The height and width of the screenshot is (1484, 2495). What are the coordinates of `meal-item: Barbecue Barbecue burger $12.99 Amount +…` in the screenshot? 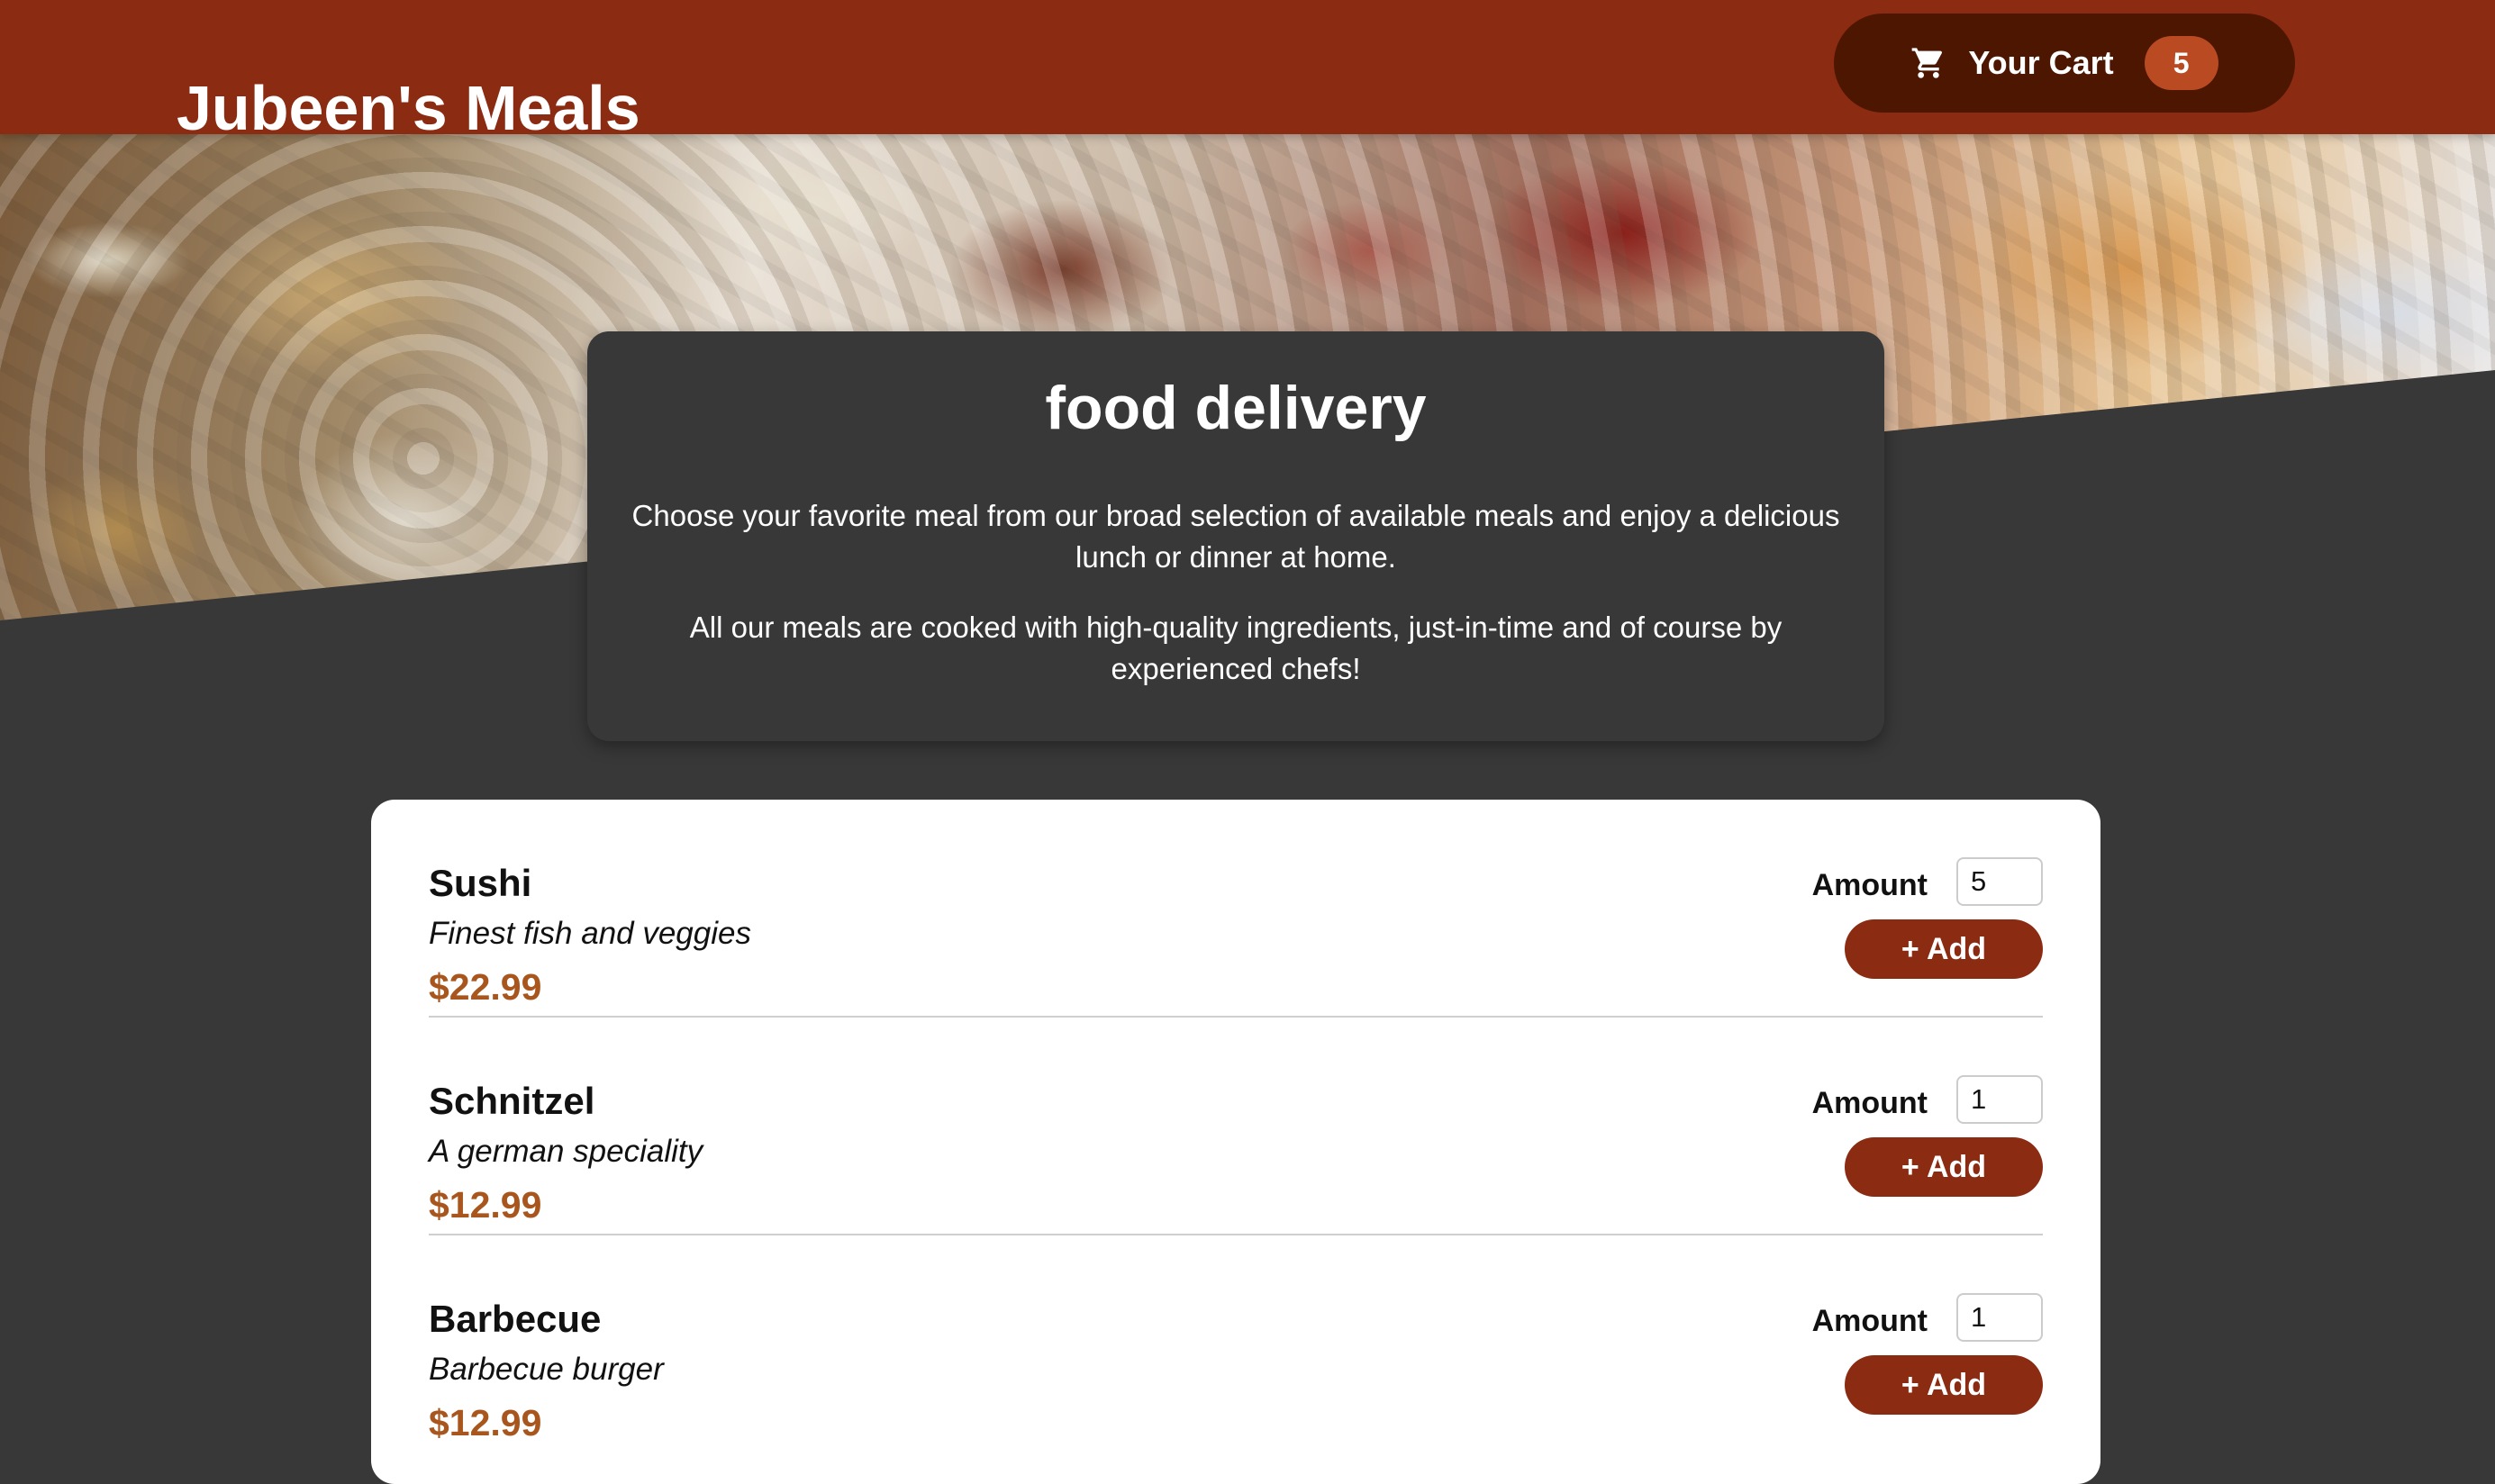 It's located at (1236, 1343).